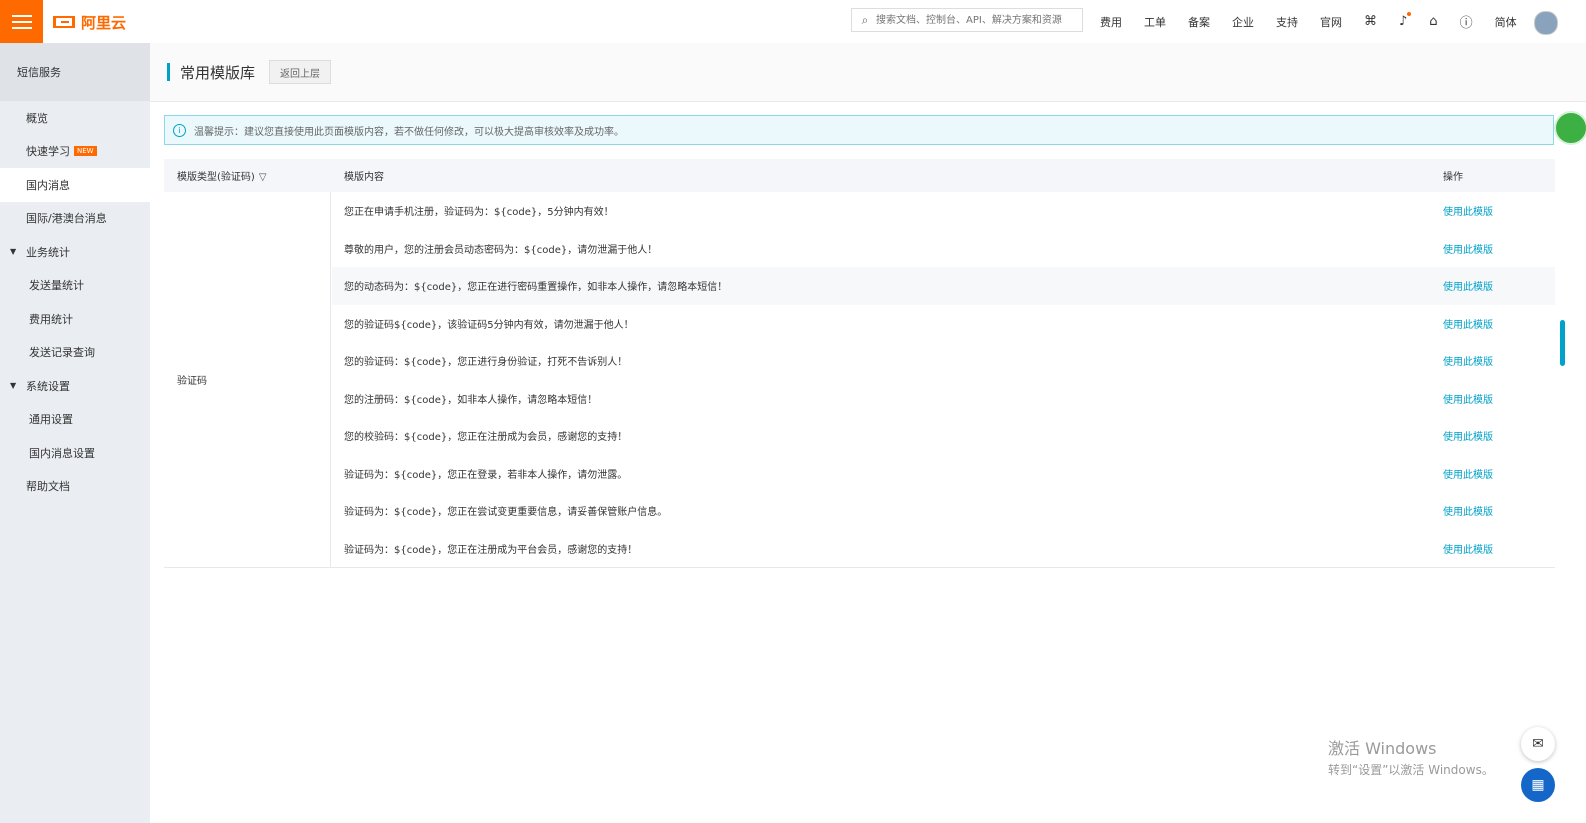  I want to click on sidebar-item-label: 系统设置, so click(48, 386).